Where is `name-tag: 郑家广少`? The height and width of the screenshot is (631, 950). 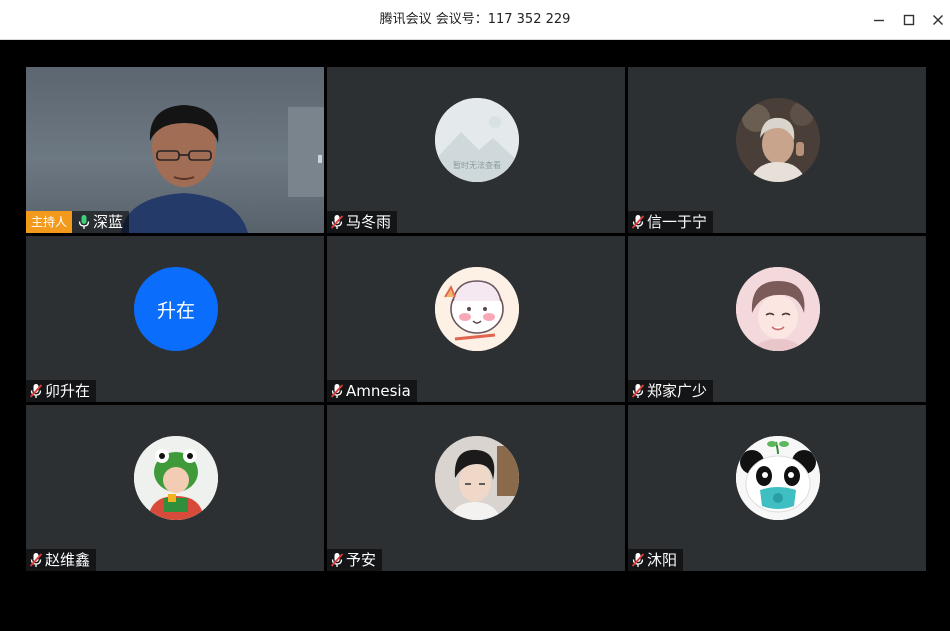 name-tag: 郑家广少 is located at coordinates (671, 391).